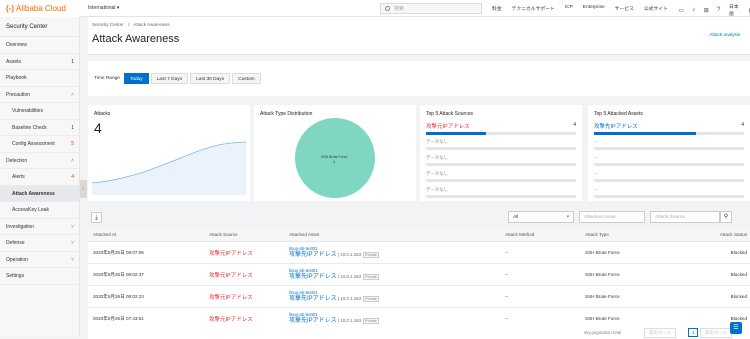  What do you see at coordinates (39, 62) in the screenshot?
I see `sidebar-item-assets: Assets 1` at bounding box center [39, 62].